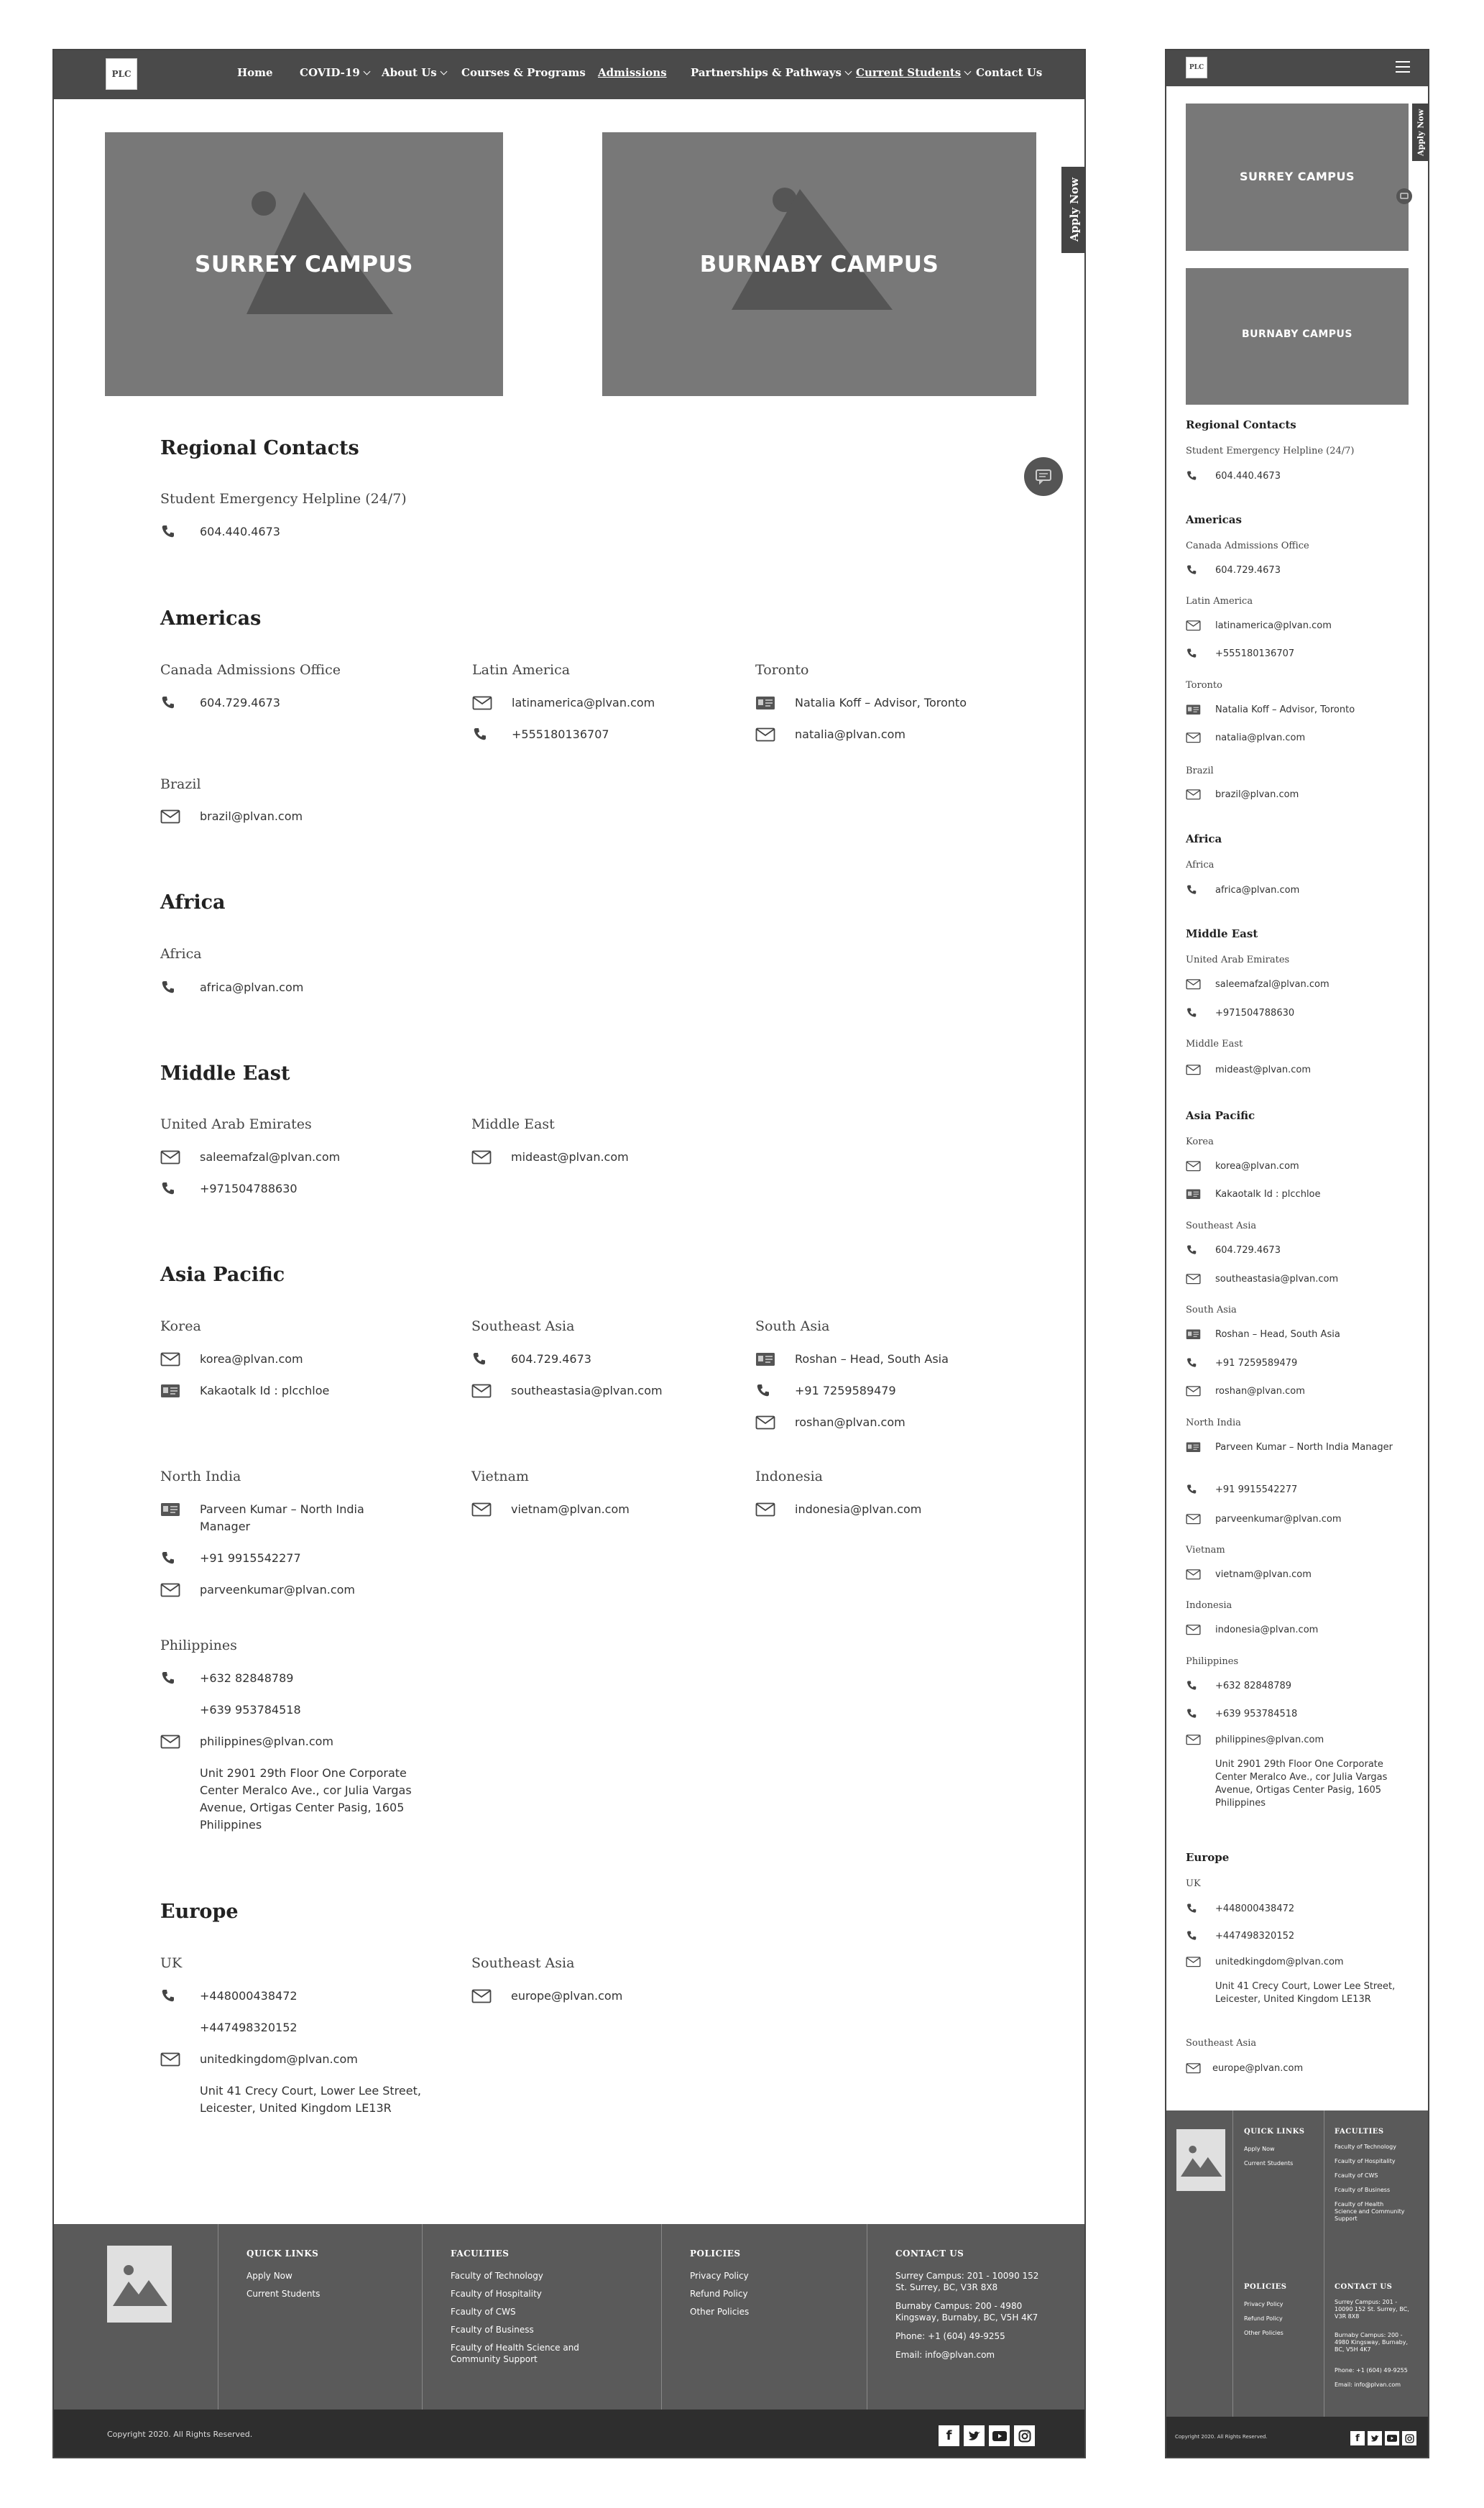 This screenshot has height=2508, width=1484. Describe the element at coordinates (632, 72) in the screenshot. I see `nav-admissions: Admissions` at that location.